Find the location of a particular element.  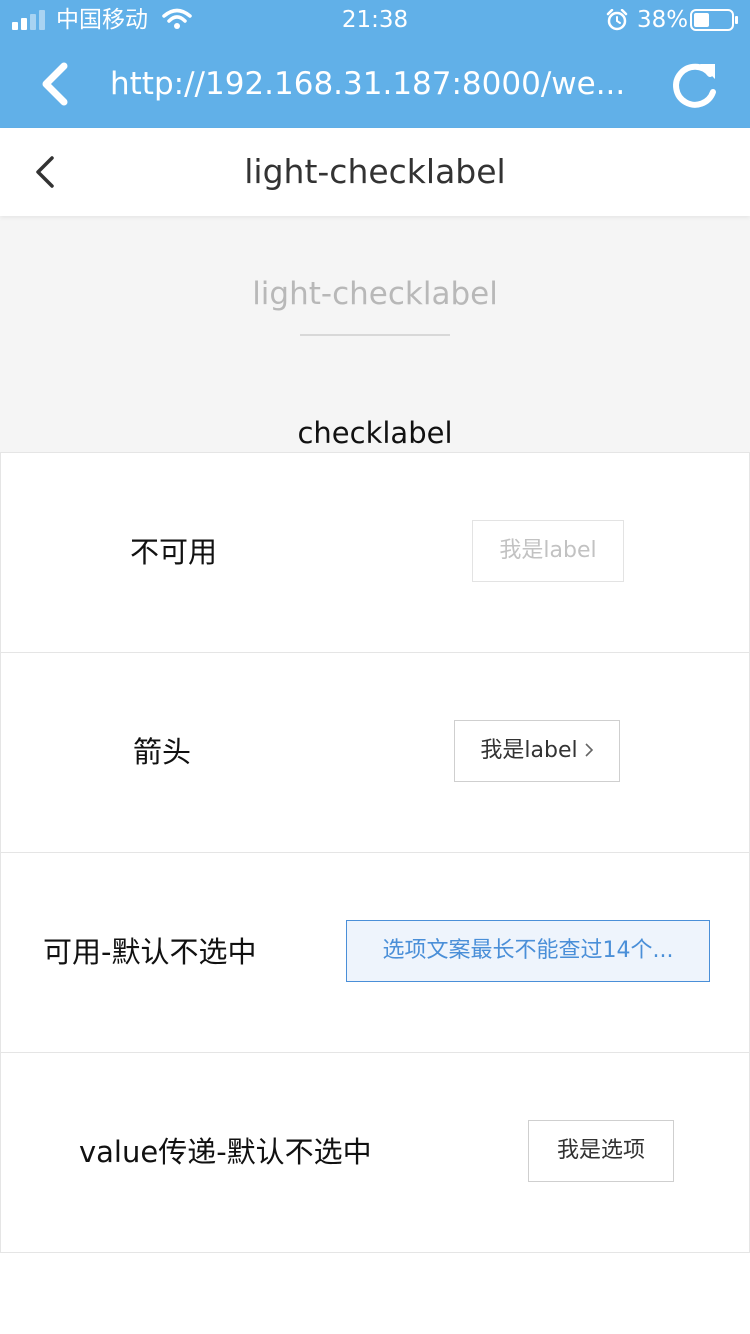

page-heading: light-checklabel is located at coordinates (375, 294).